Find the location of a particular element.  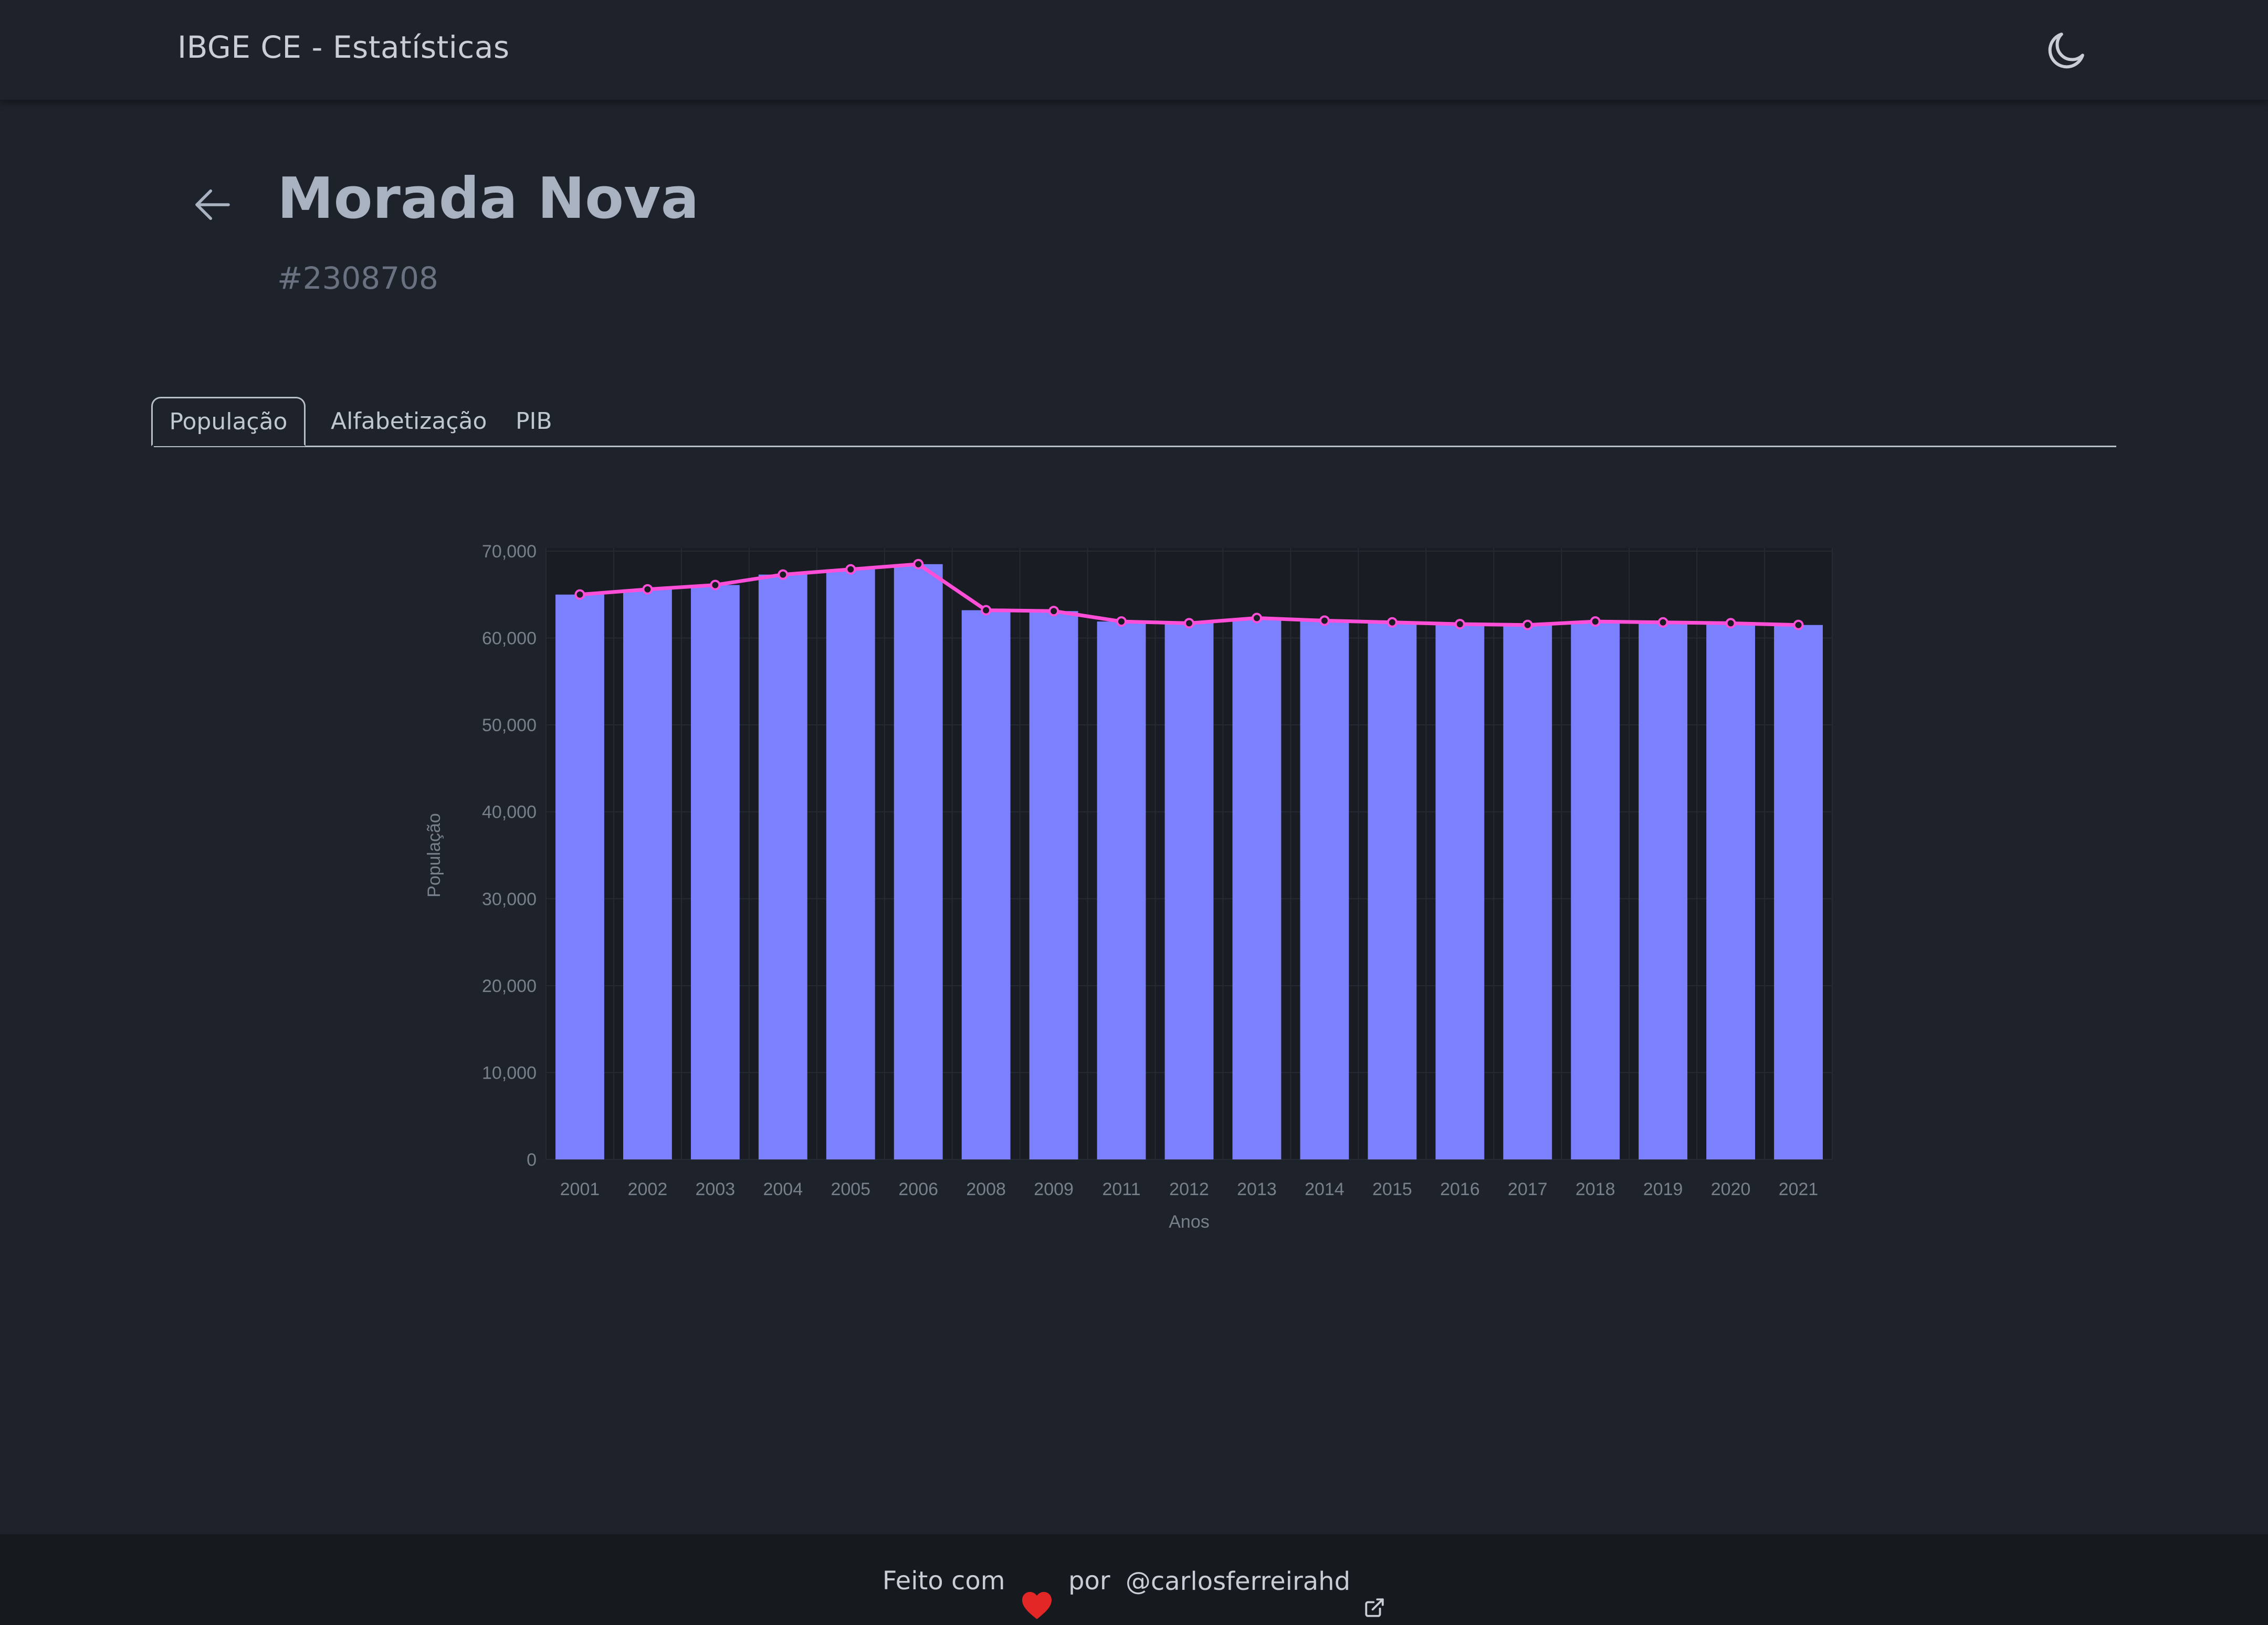

x-tick-label: 2005 is located at coordinates (850, 1189).